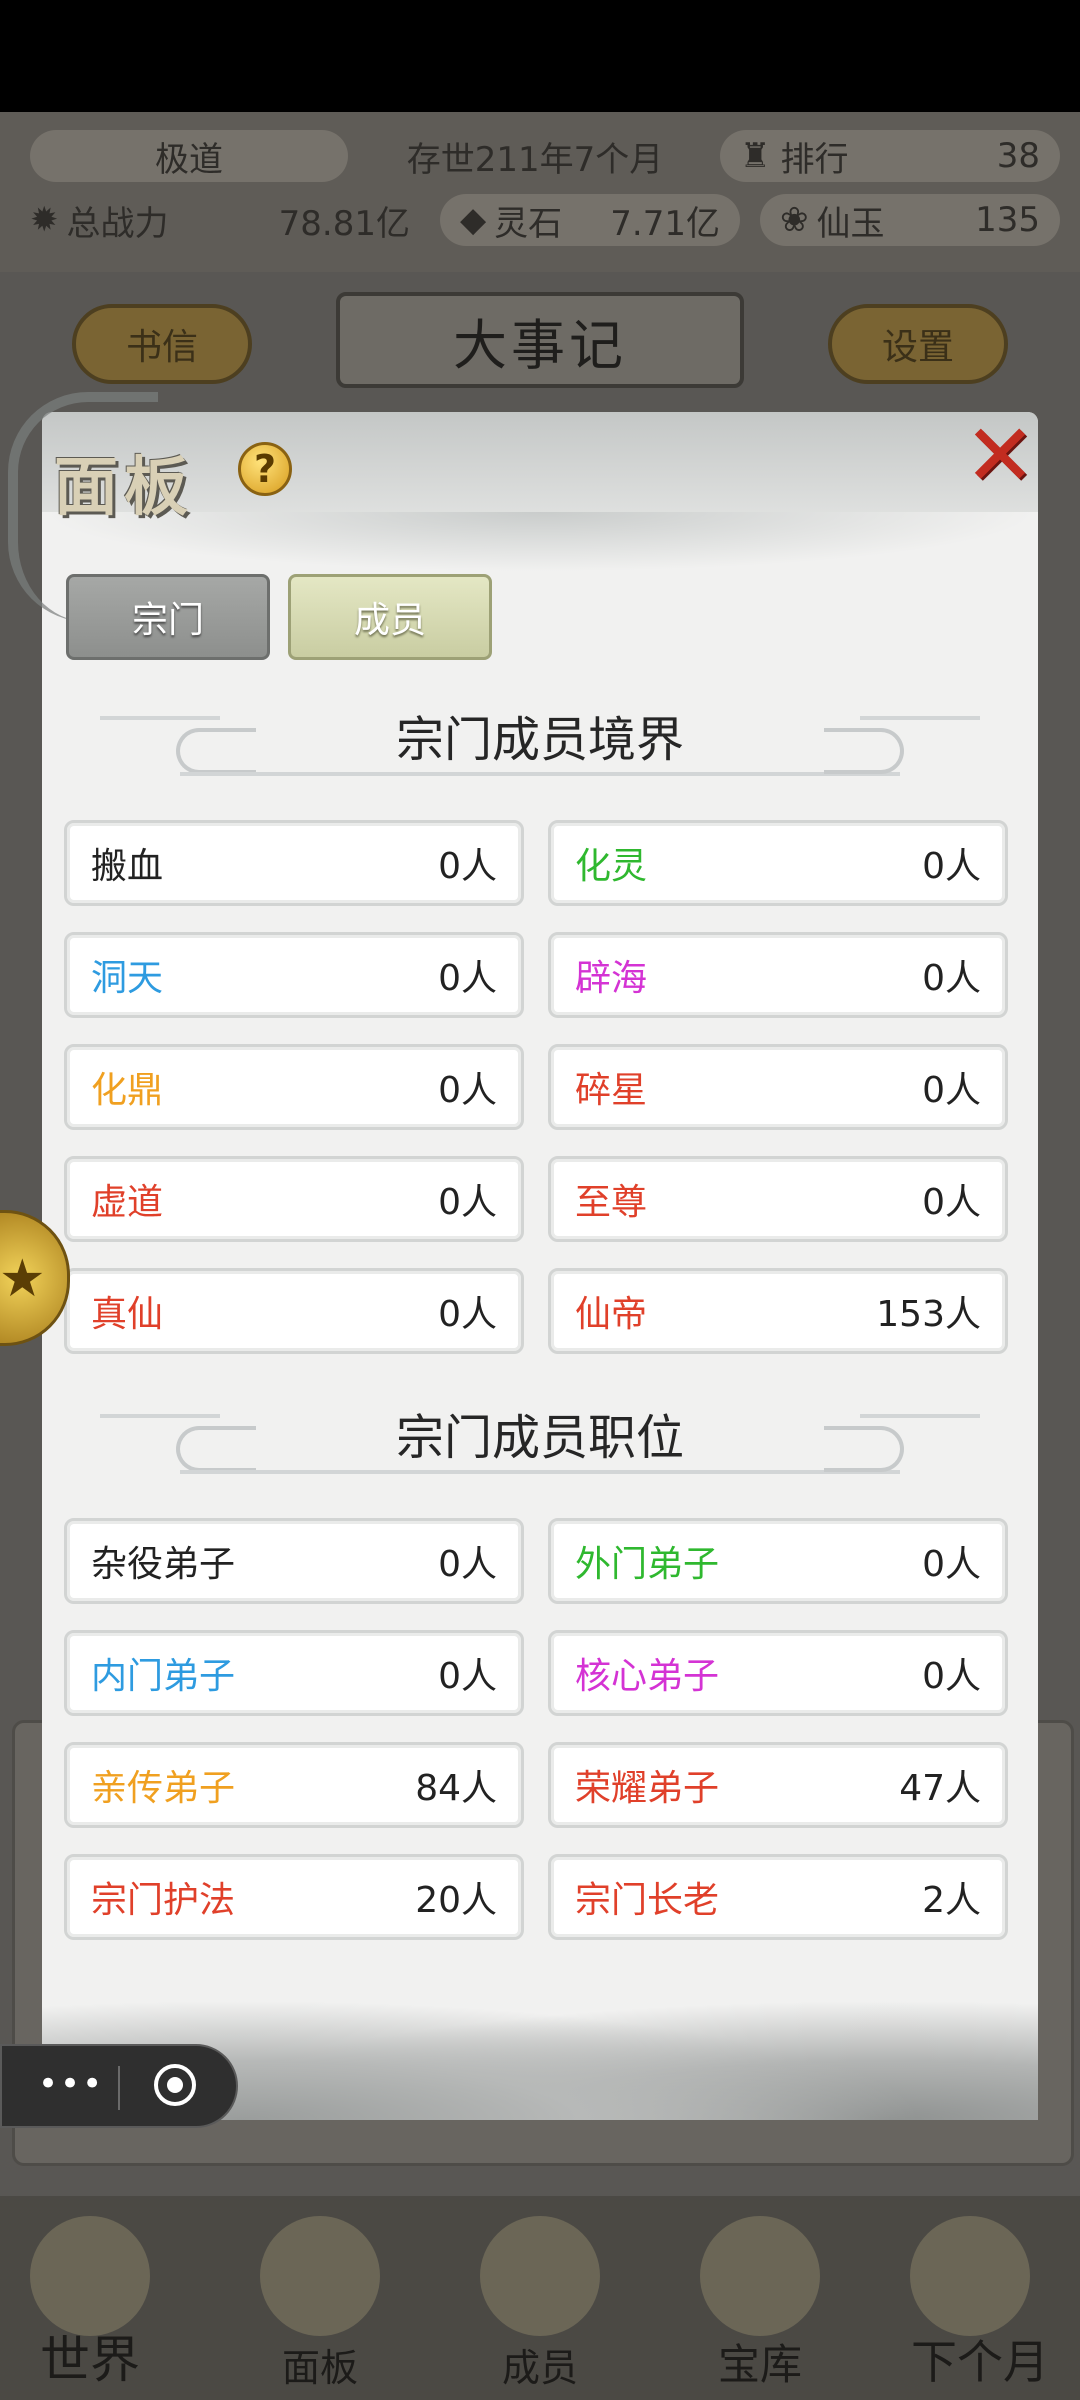 Image resolution: width=1080 pixels, height=2400 pixels. I want to click on realm-name: 搬血, so click(127, 866).